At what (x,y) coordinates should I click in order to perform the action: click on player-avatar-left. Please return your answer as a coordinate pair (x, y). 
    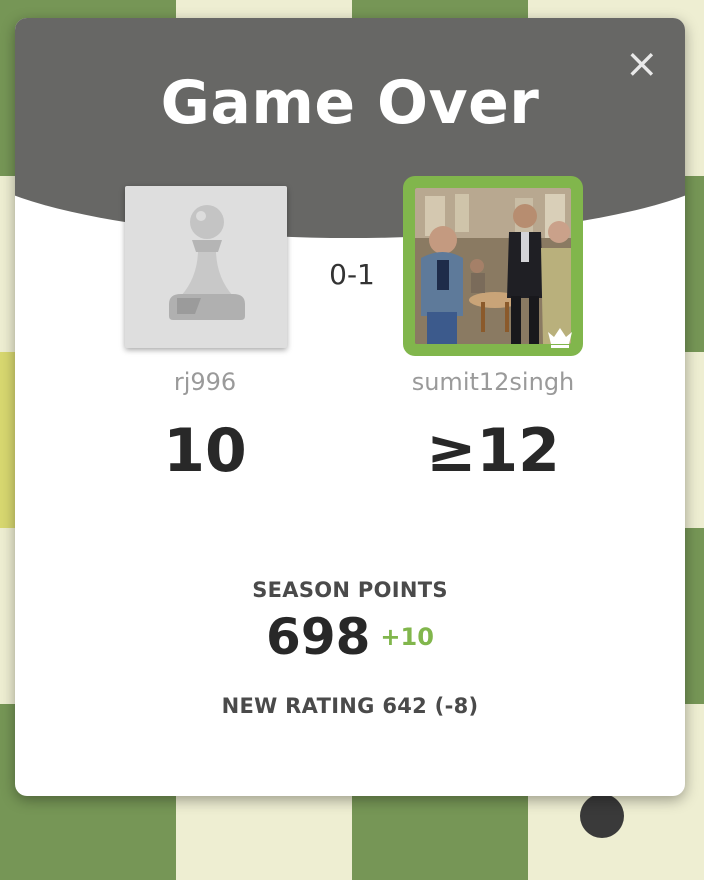
    Looking at the image, I should click on (206, 267).